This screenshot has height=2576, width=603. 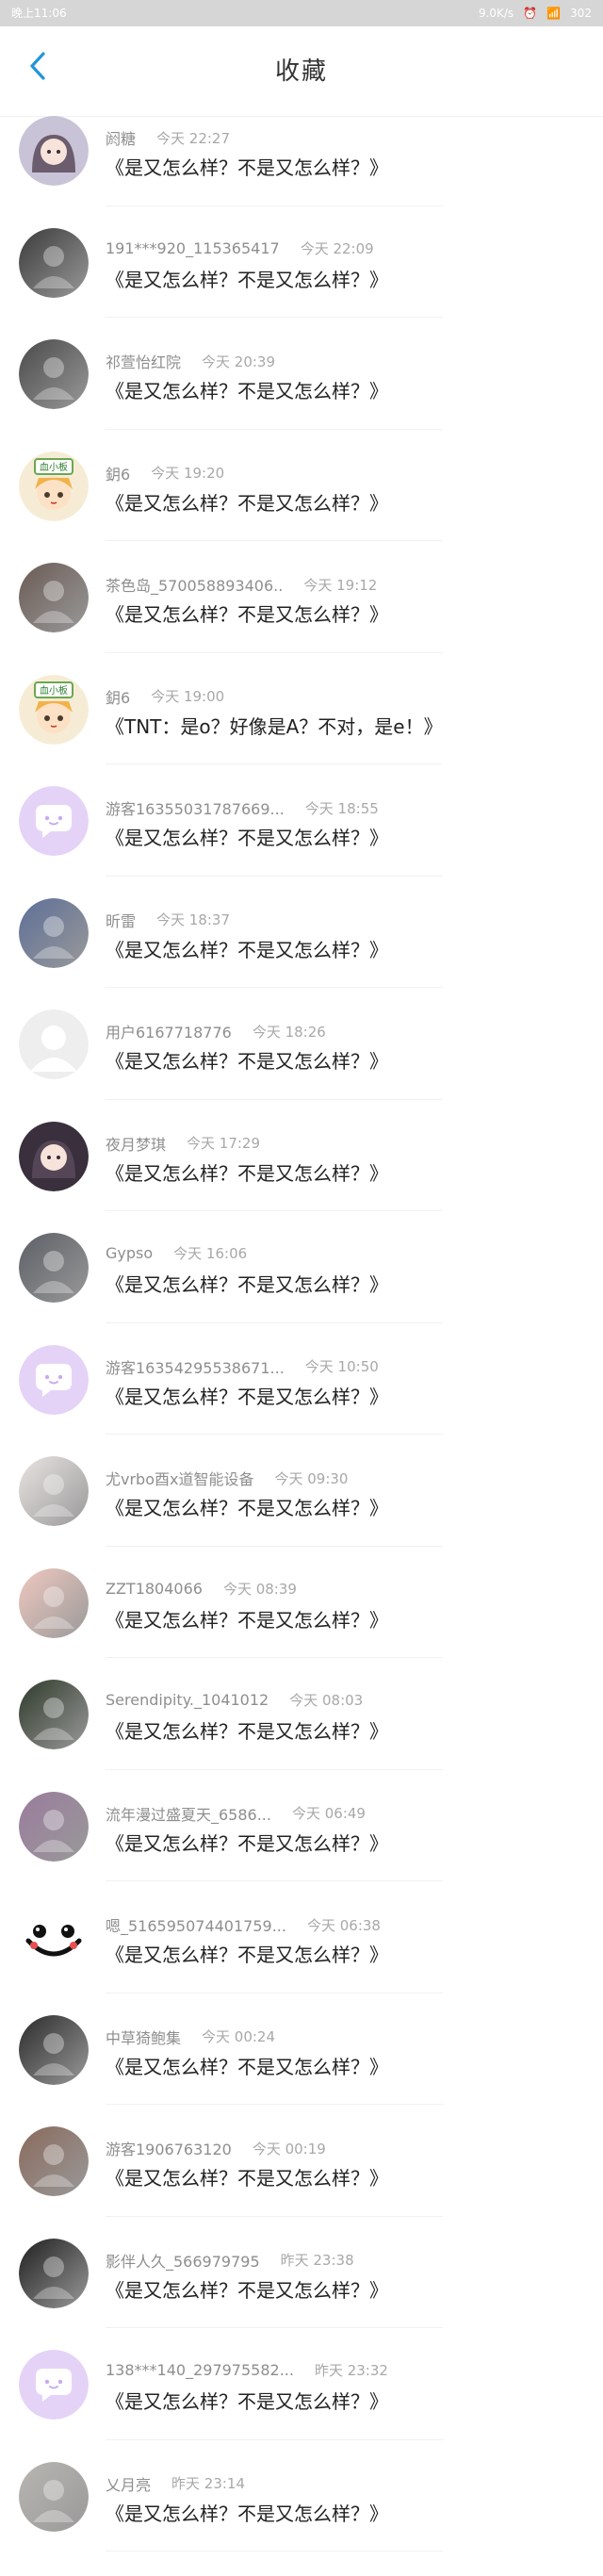 I want to click on timestamp: 今天 09:30, so click(x=311, y=1478).